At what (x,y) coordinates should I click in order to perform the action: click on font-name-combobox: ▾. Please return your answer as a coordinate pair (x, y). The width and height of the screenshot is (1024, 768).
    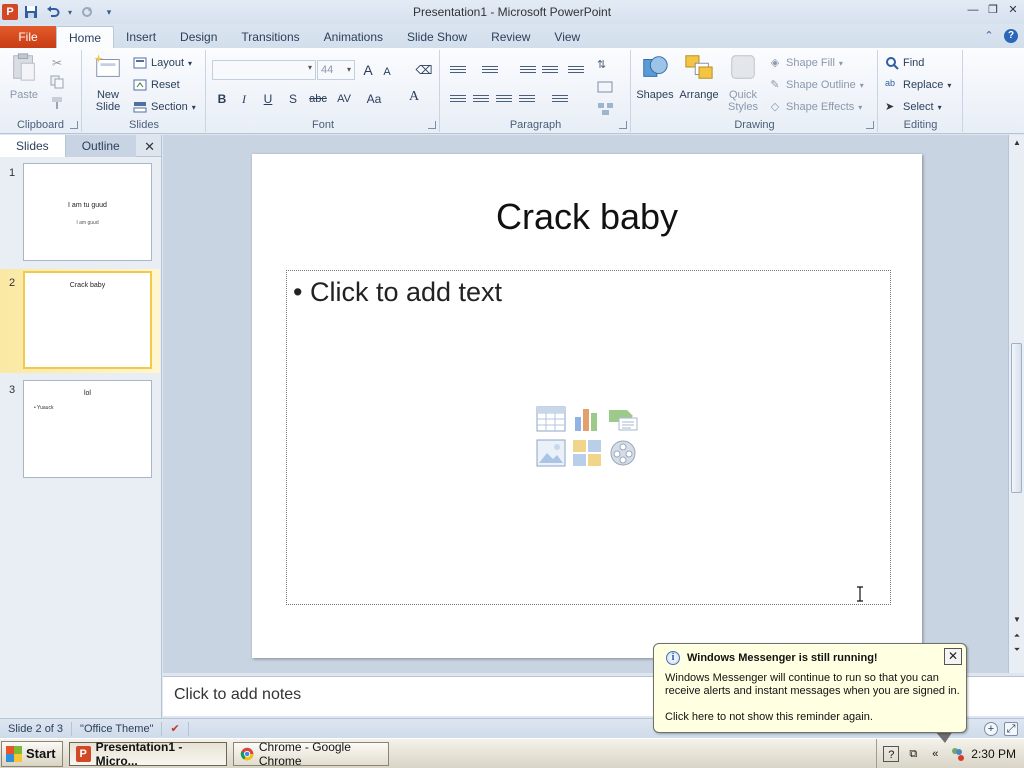
    Looking at the image, I should click on (264, 70).